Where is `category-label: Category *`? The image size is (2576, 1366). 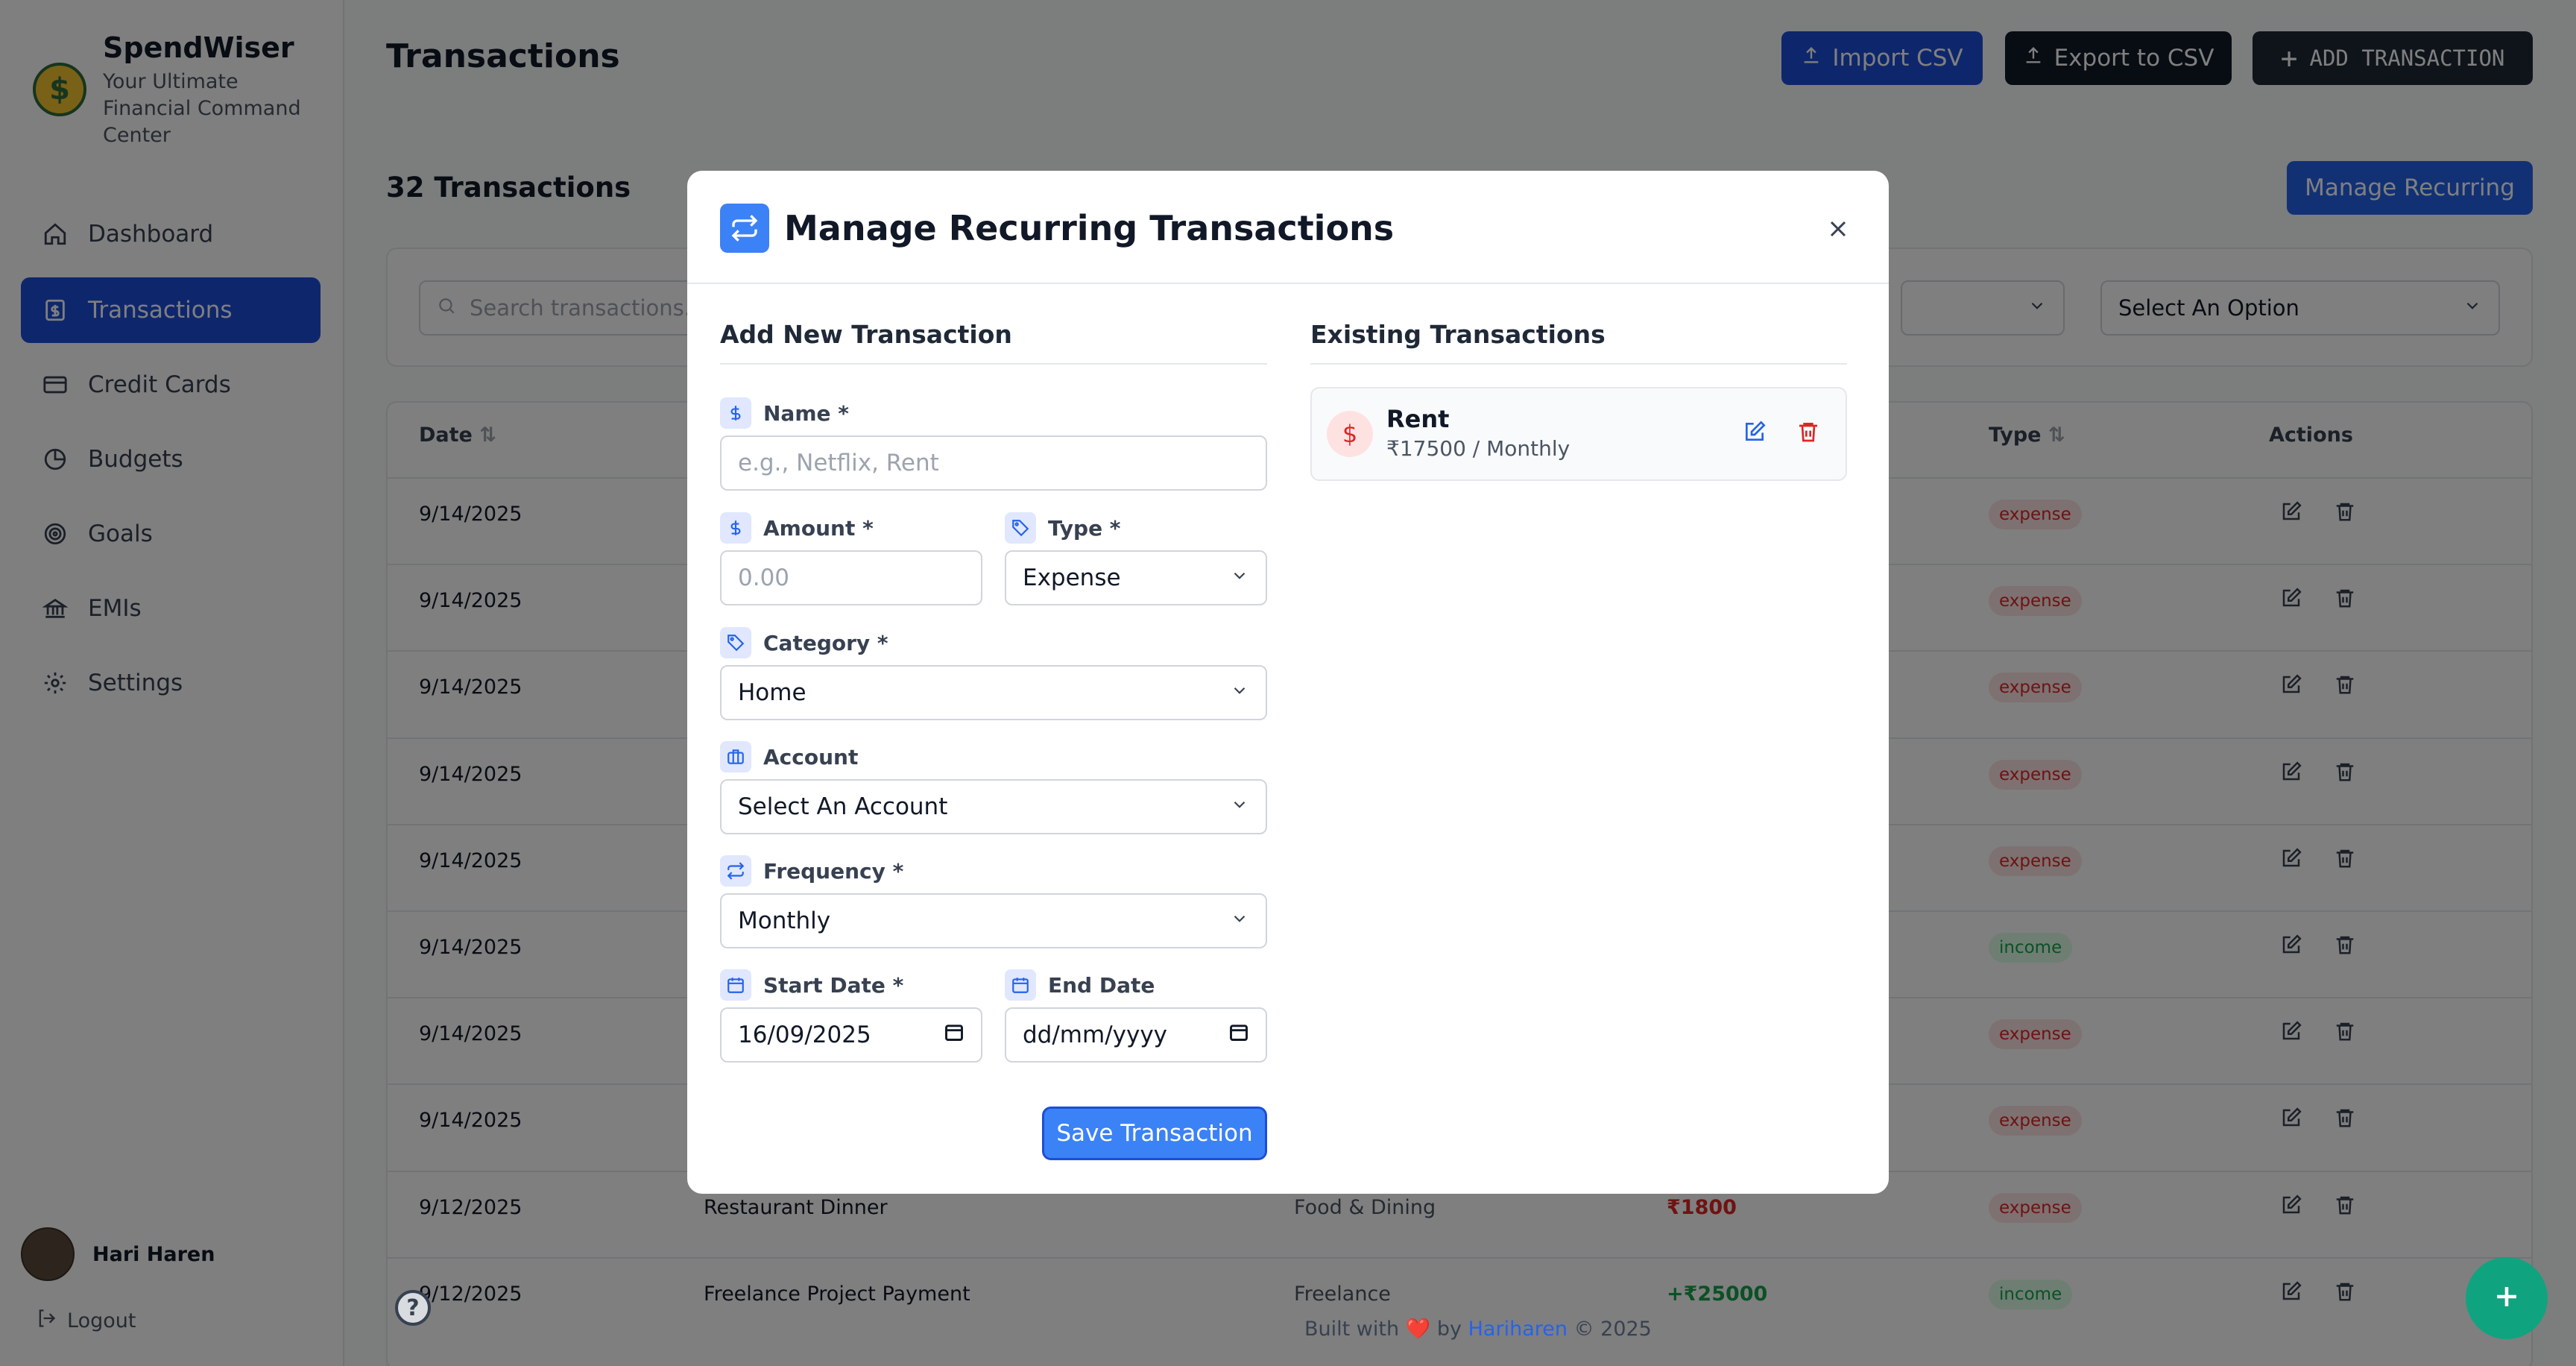
category-label: Category * is located at coordinates (804, 642).